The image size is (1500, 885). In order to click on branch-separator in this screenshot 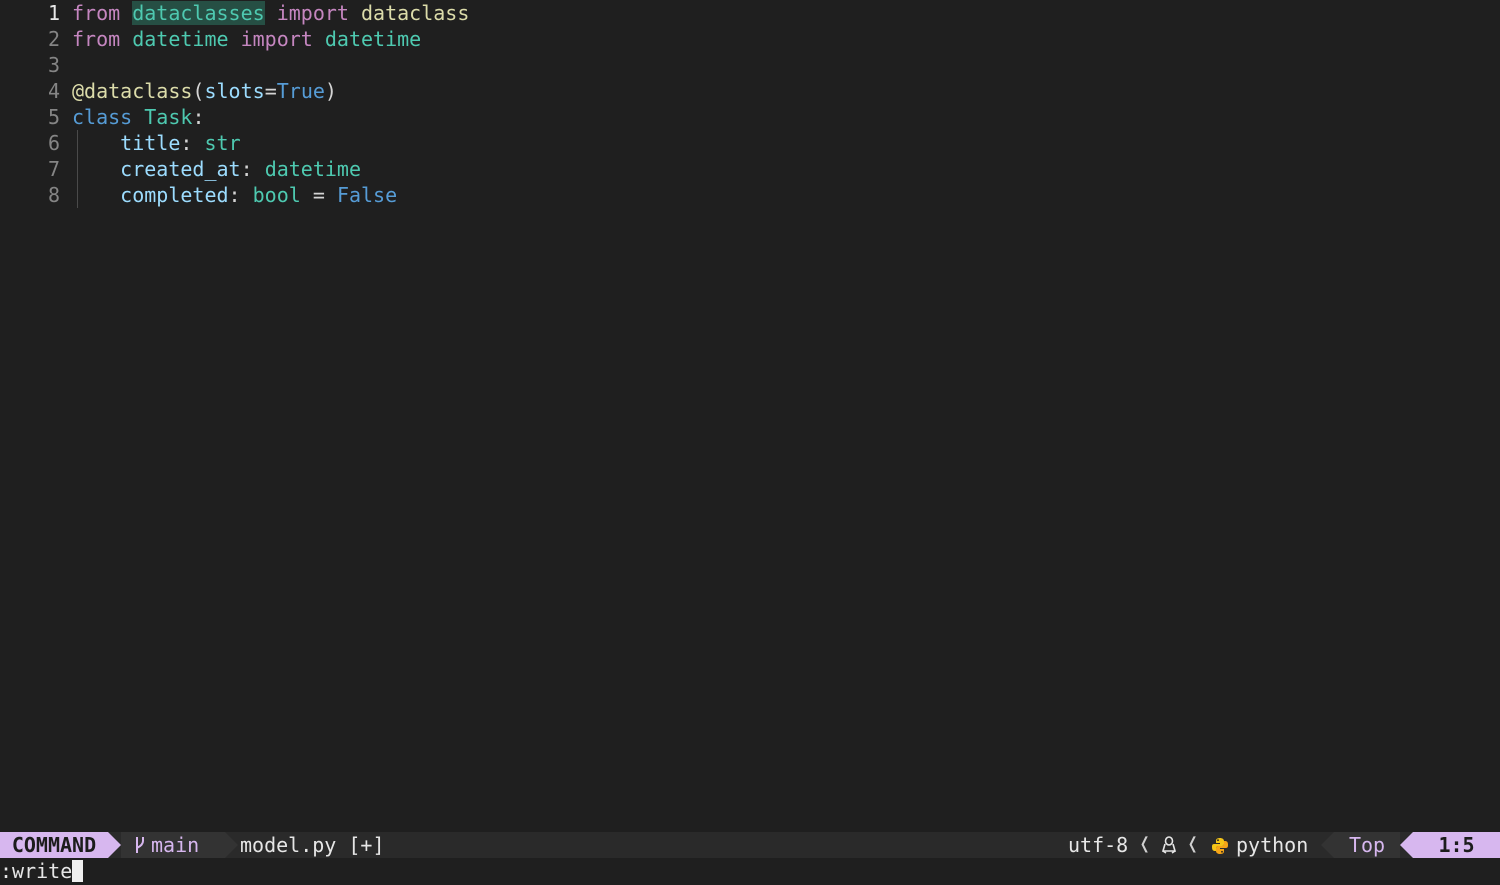, I will do `click(231, 845)`.